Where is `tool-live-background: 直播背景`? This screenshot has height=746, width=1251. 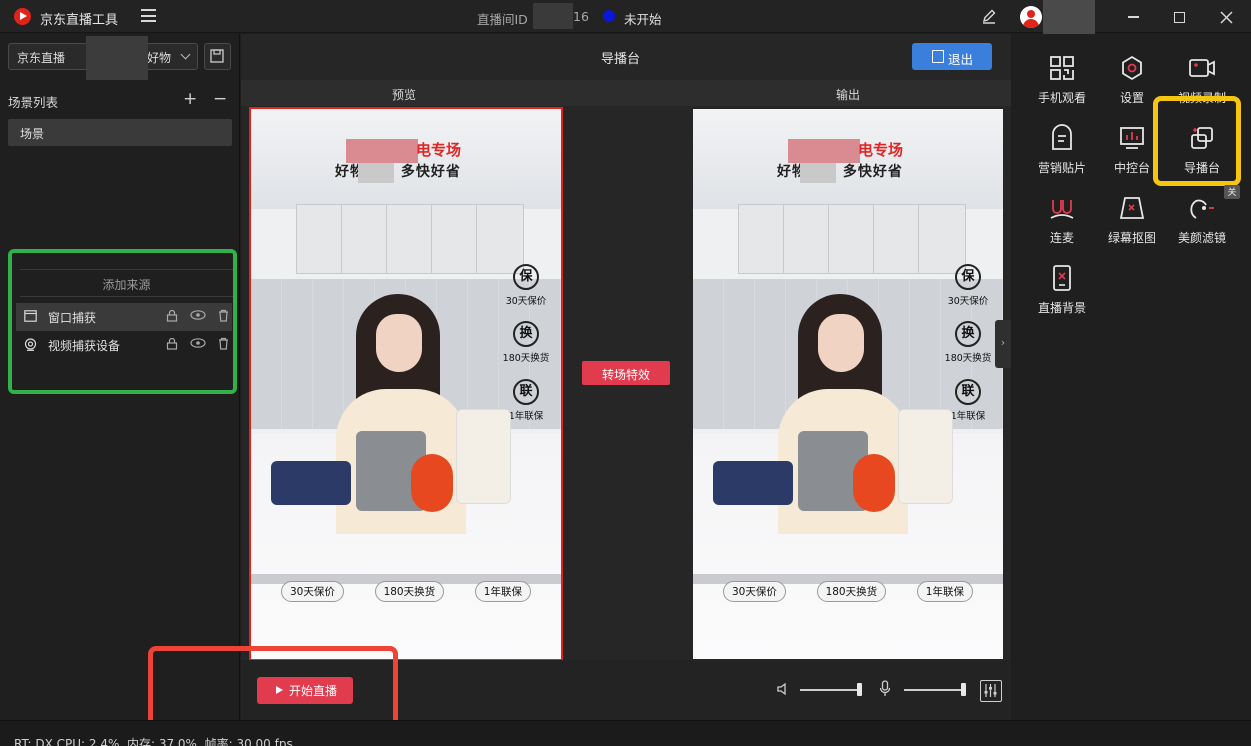 tool-live-background: 直播背景 is located at coordinates (1062, 290).